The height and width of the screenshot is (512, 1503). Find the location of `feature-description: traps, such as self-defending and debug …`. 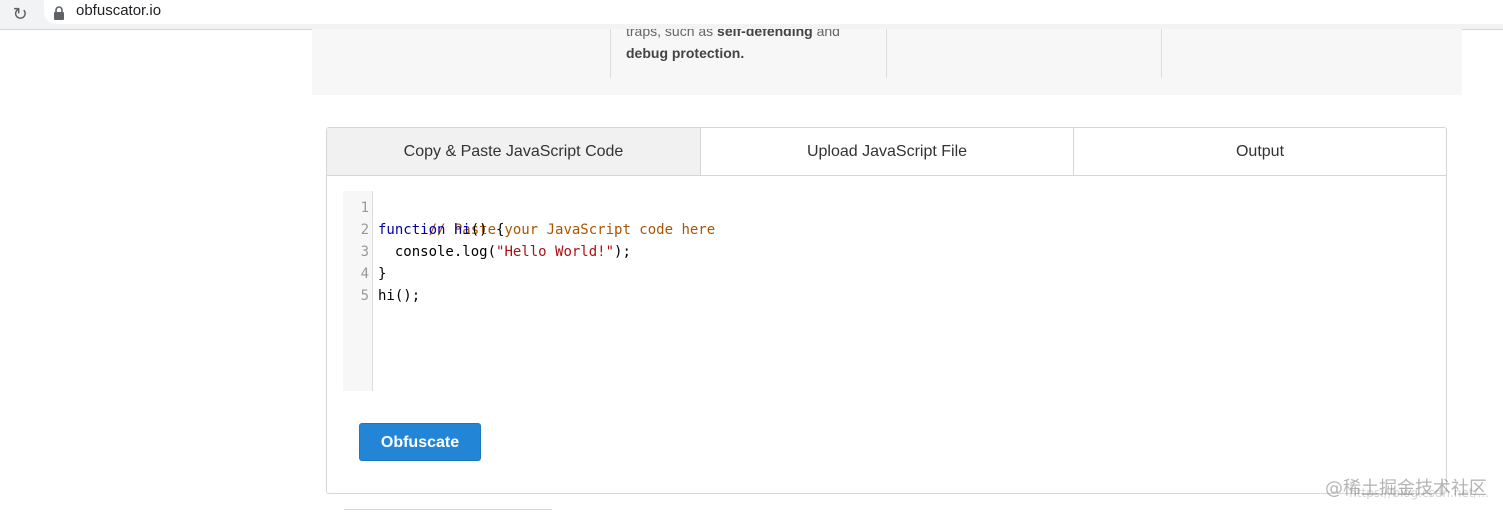

feature-description: traps, such as self-defending and debug … is located at coordinates (751, 46).